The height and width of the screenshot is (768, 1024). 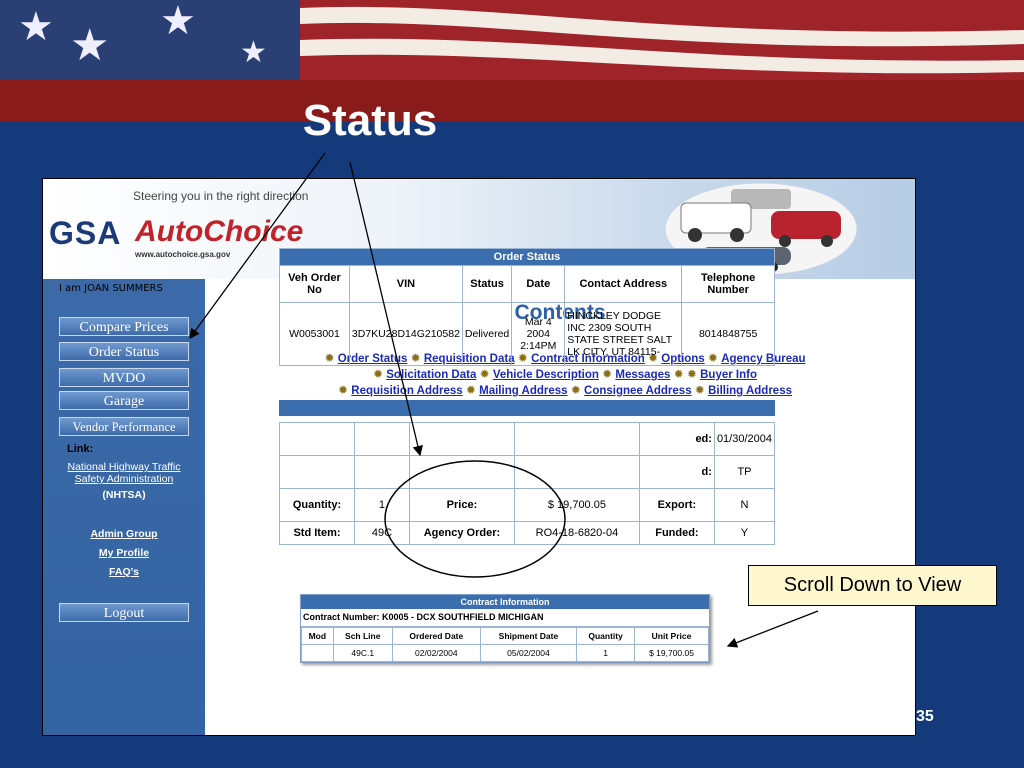 I want to click on faqs-link: FAQ's, so click(x=124, y=572).